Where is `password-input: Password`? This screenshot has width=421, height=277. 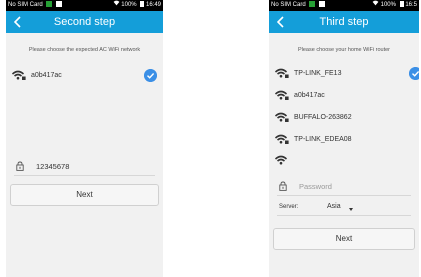
password-input: Password is located at coordinates (315, 187).